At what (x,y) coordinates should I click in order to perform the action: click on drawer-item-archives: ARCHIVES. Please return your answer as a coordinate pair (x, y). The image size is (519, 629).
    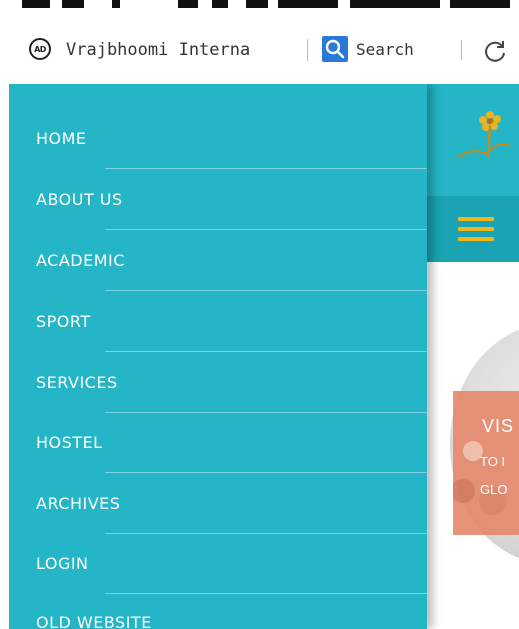
    Looking at the image, I should click on (218, 503).